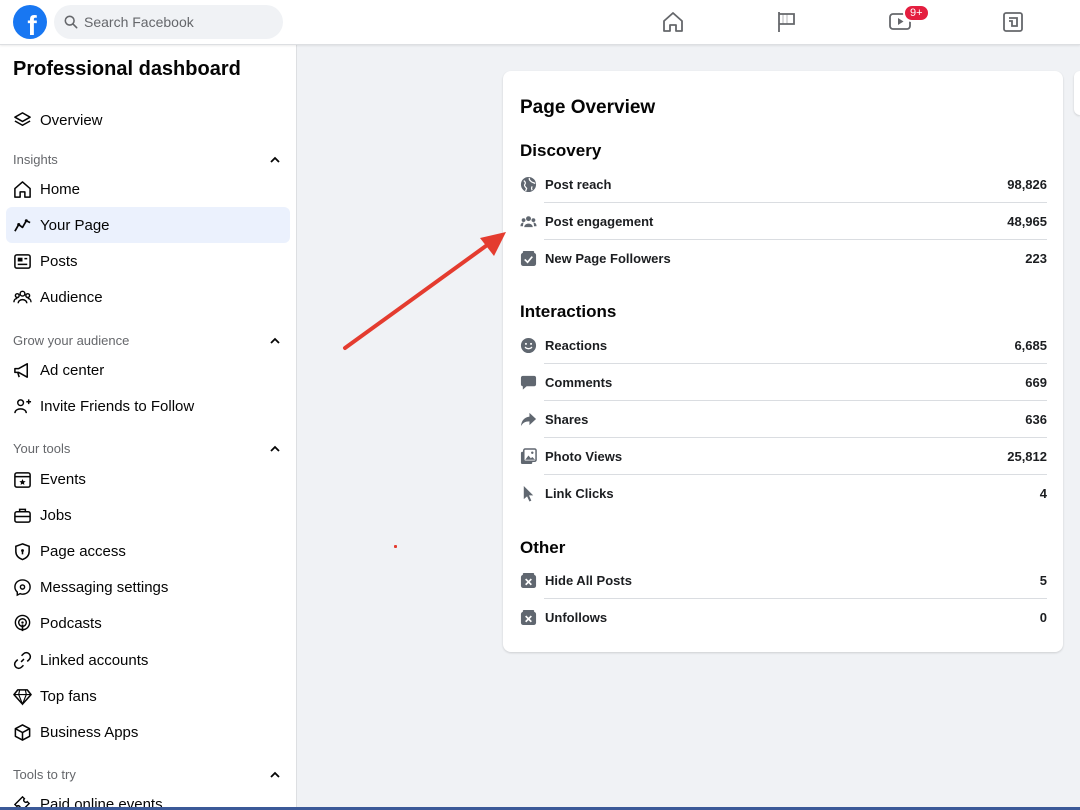  I want to click on globe-icon, so click(528, 184).